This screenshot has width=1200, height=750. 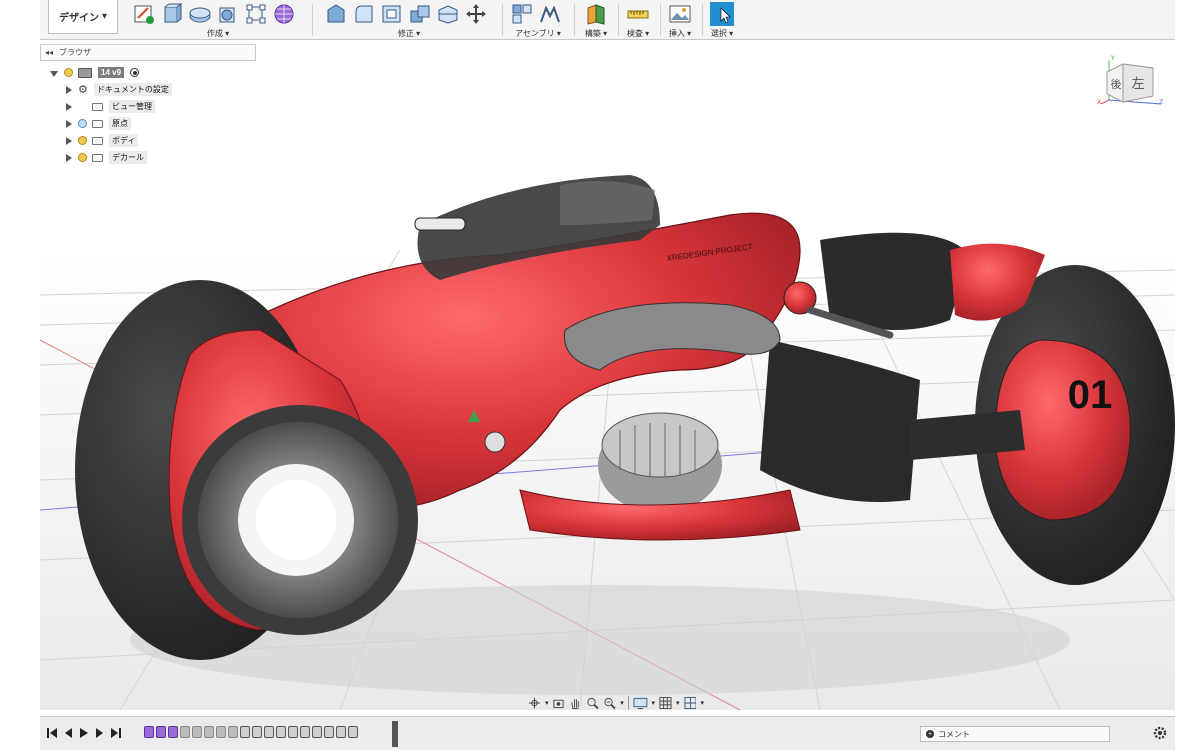 I want to click on select-arrow-icon, so click(x=722, y=14).